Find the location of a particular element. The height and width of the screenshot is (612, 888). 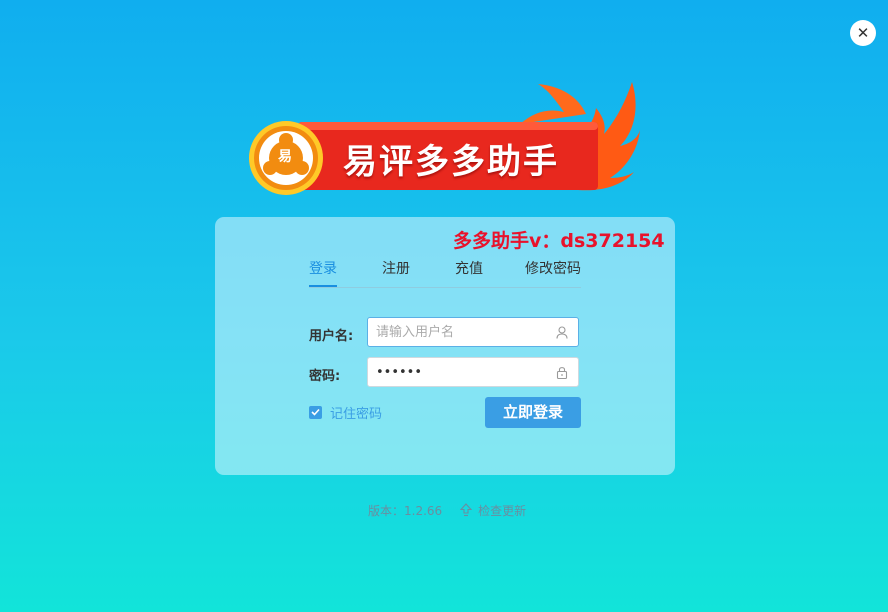

tab-bar: 登录 注册 充值 修改密码 is located at coordinates (445, 273).